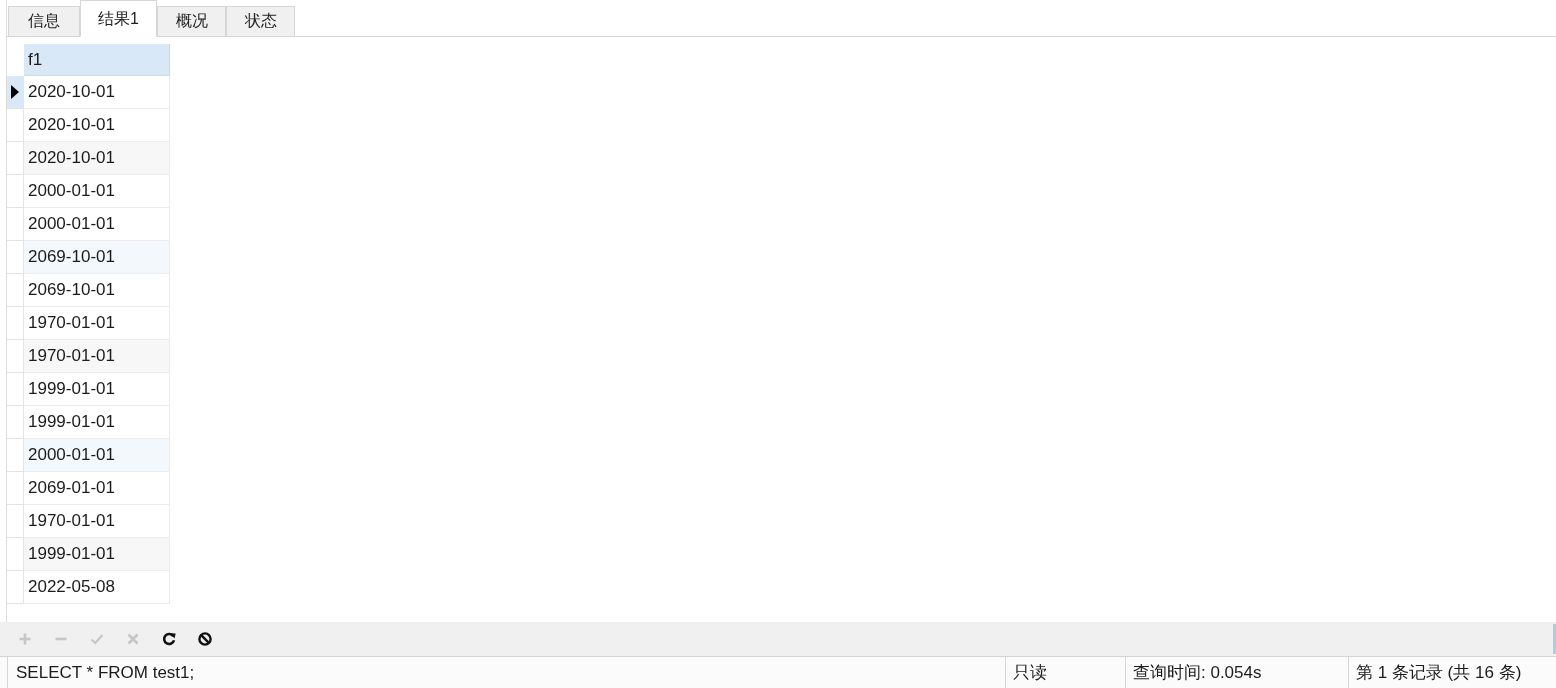  Describe the element at coordinates (191, 21) in the screenshot. I see `tab: 概况` at that location.